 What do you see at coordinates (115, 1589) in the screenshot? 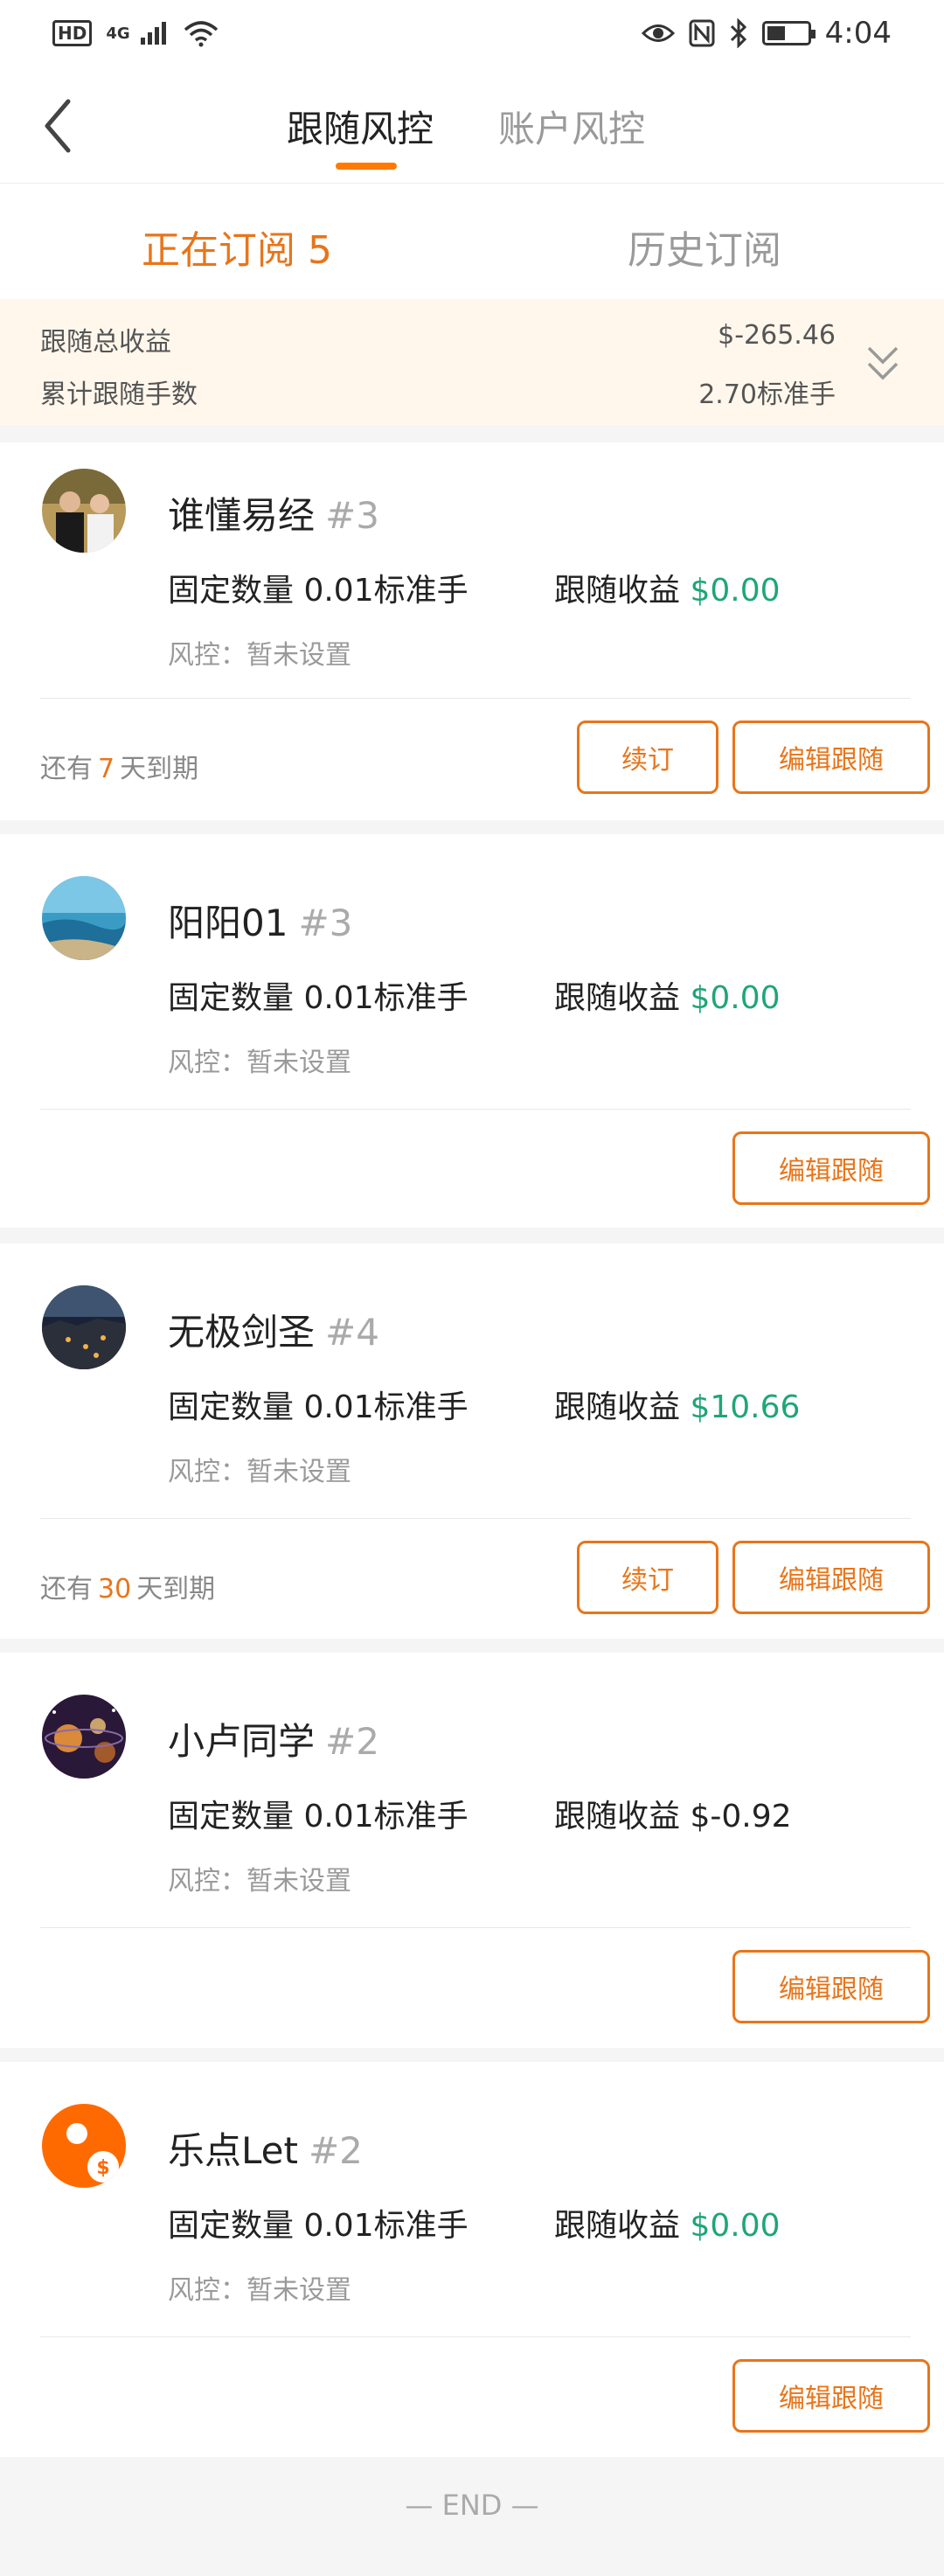
I see `expiry-days: 30` at bounding box center [115, 1589].